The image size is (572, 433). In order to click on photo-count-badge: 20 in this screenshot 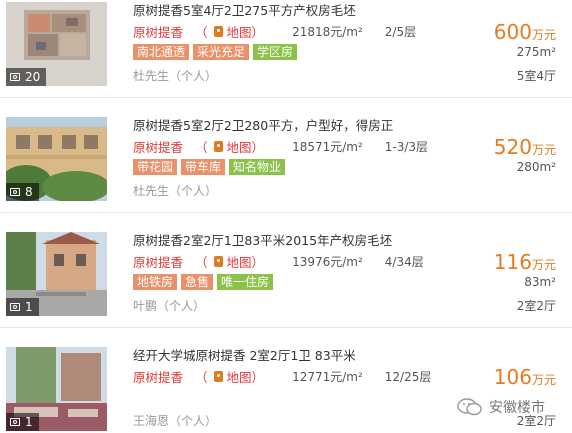, I will do `click(26, 77)`.